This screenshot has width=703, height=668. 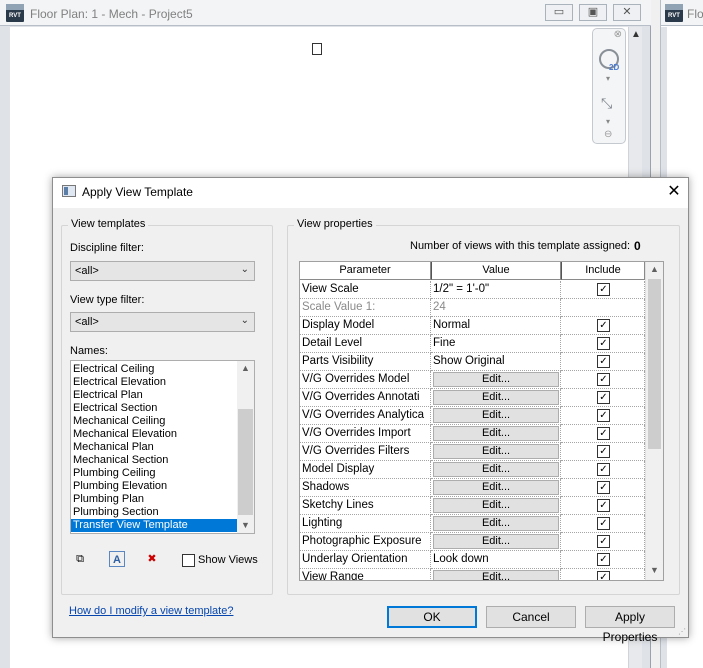 What do you see at coordinates (151, 611) in the screenshot?
I see `help-link: How do I modify a view template?` at bounding box center [151, 611].